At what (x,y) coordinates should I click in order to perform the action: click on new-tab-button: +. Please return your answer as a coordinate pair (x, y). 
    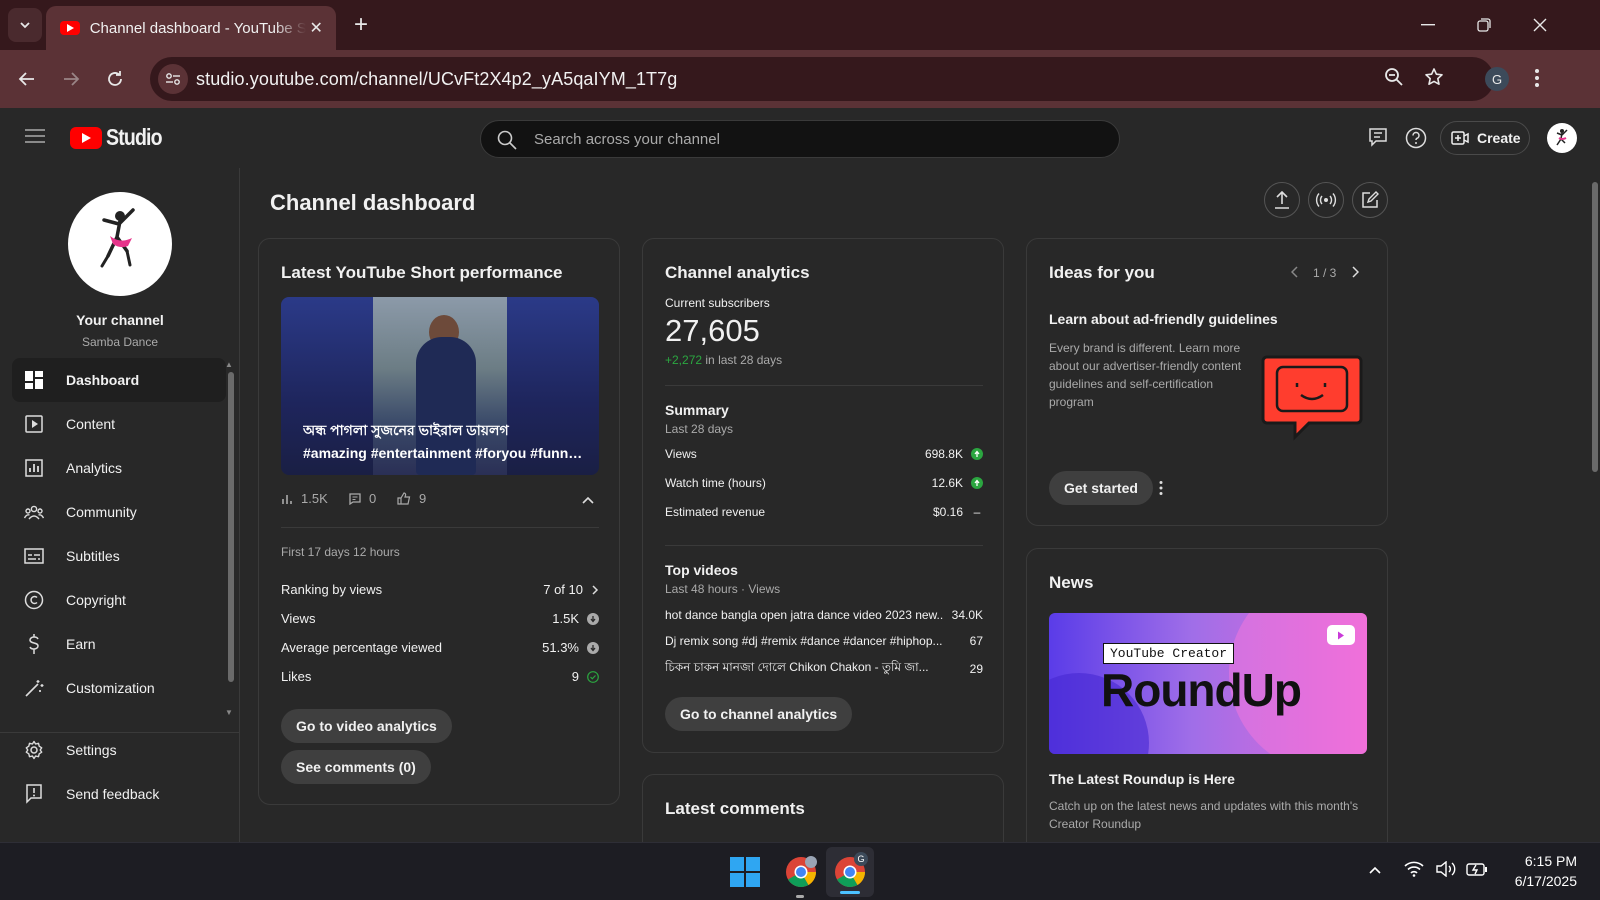
    Looking at the image, I should click on (361, 25).